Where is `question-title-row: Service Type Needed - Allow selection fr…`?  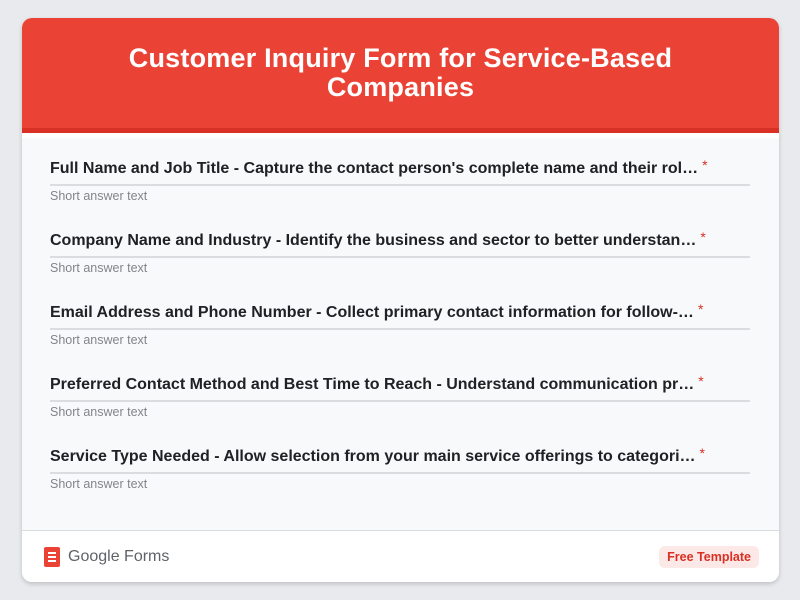
question-title-row: Service Type Needed - Allow selection fr… is located at coordinates (400, 459).